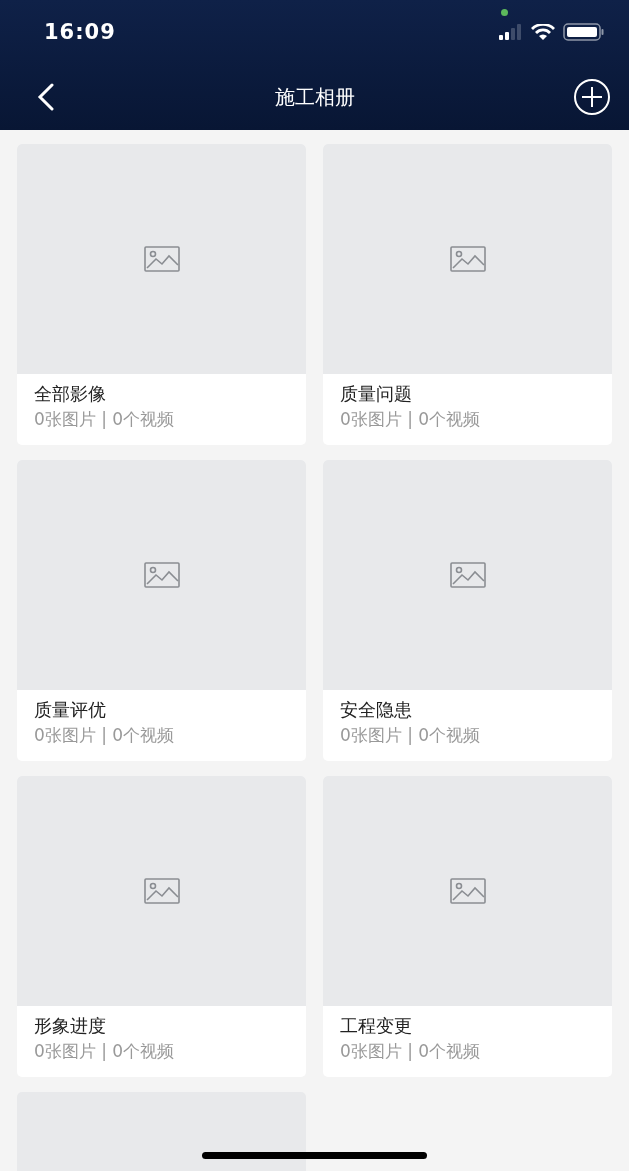  What do you see at coordinates (592, 97) in the screenshot?
I see `add-icon` at bounding box center [592, 97].